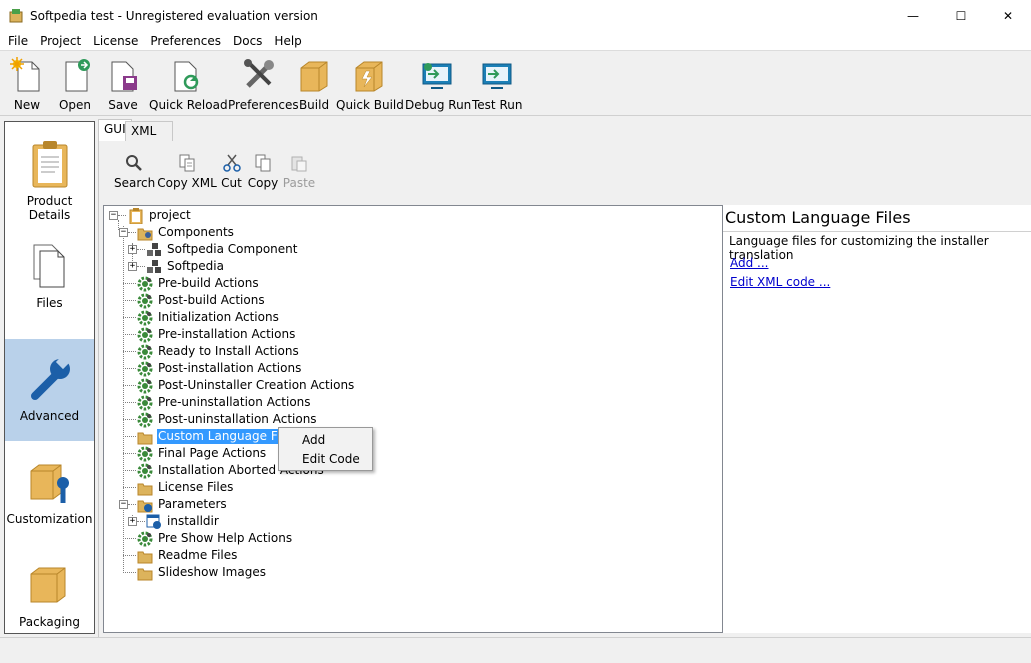 The image size is (1031, 663). What do you see at coordinates (222, 249) in the screenshot?
I see `tree-node-component: Softpedia Component` at bounding box center [222, 249].